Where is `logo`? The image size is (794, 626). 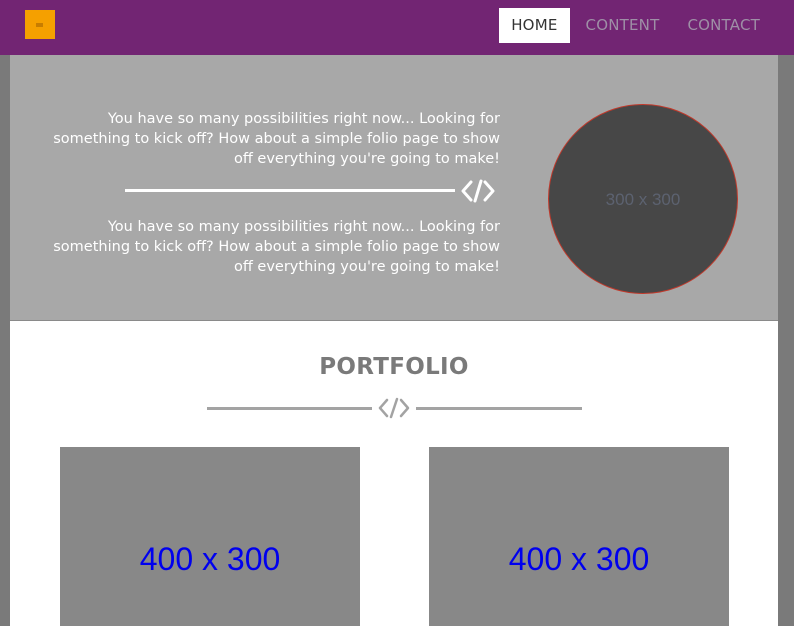 logo is located at coordinates (40, 24).